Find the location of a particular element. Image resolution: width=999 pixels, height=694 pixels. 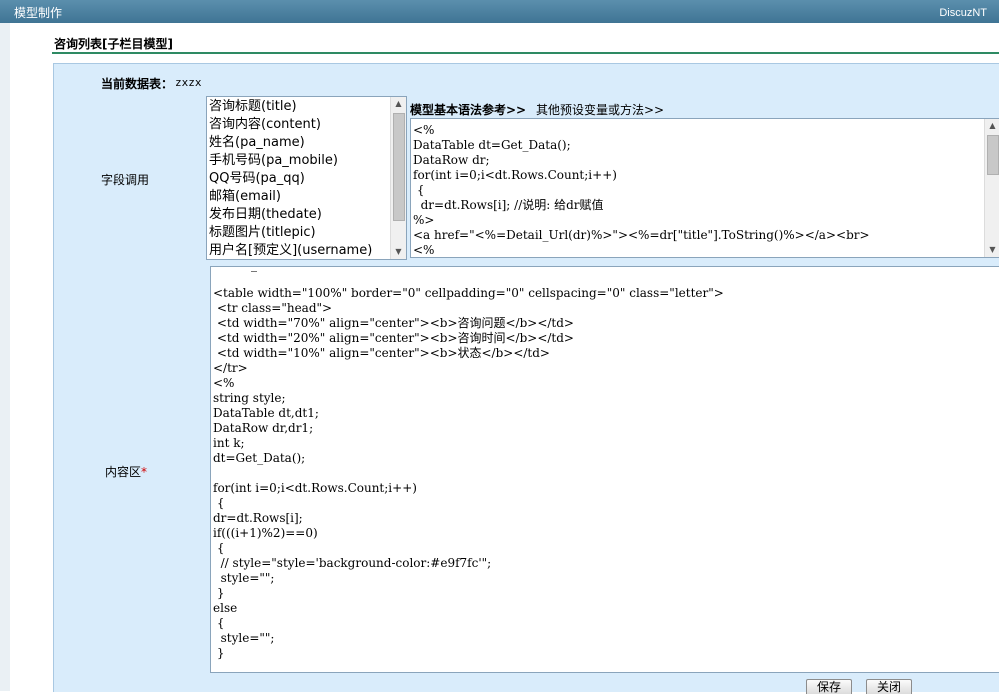

window-titlebar: 模型制作 DiscuzNT is located at coordinates (499, 11).